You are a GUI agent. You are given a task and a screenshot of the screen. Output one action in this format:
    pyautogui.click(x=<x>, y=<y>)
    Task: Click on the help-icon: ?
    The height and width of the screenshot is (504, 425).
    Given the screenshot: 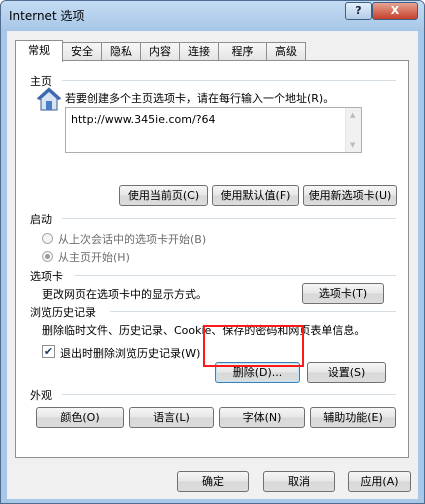 What is the action you would take?
    pyautogui.click(x=358, y=11)
    